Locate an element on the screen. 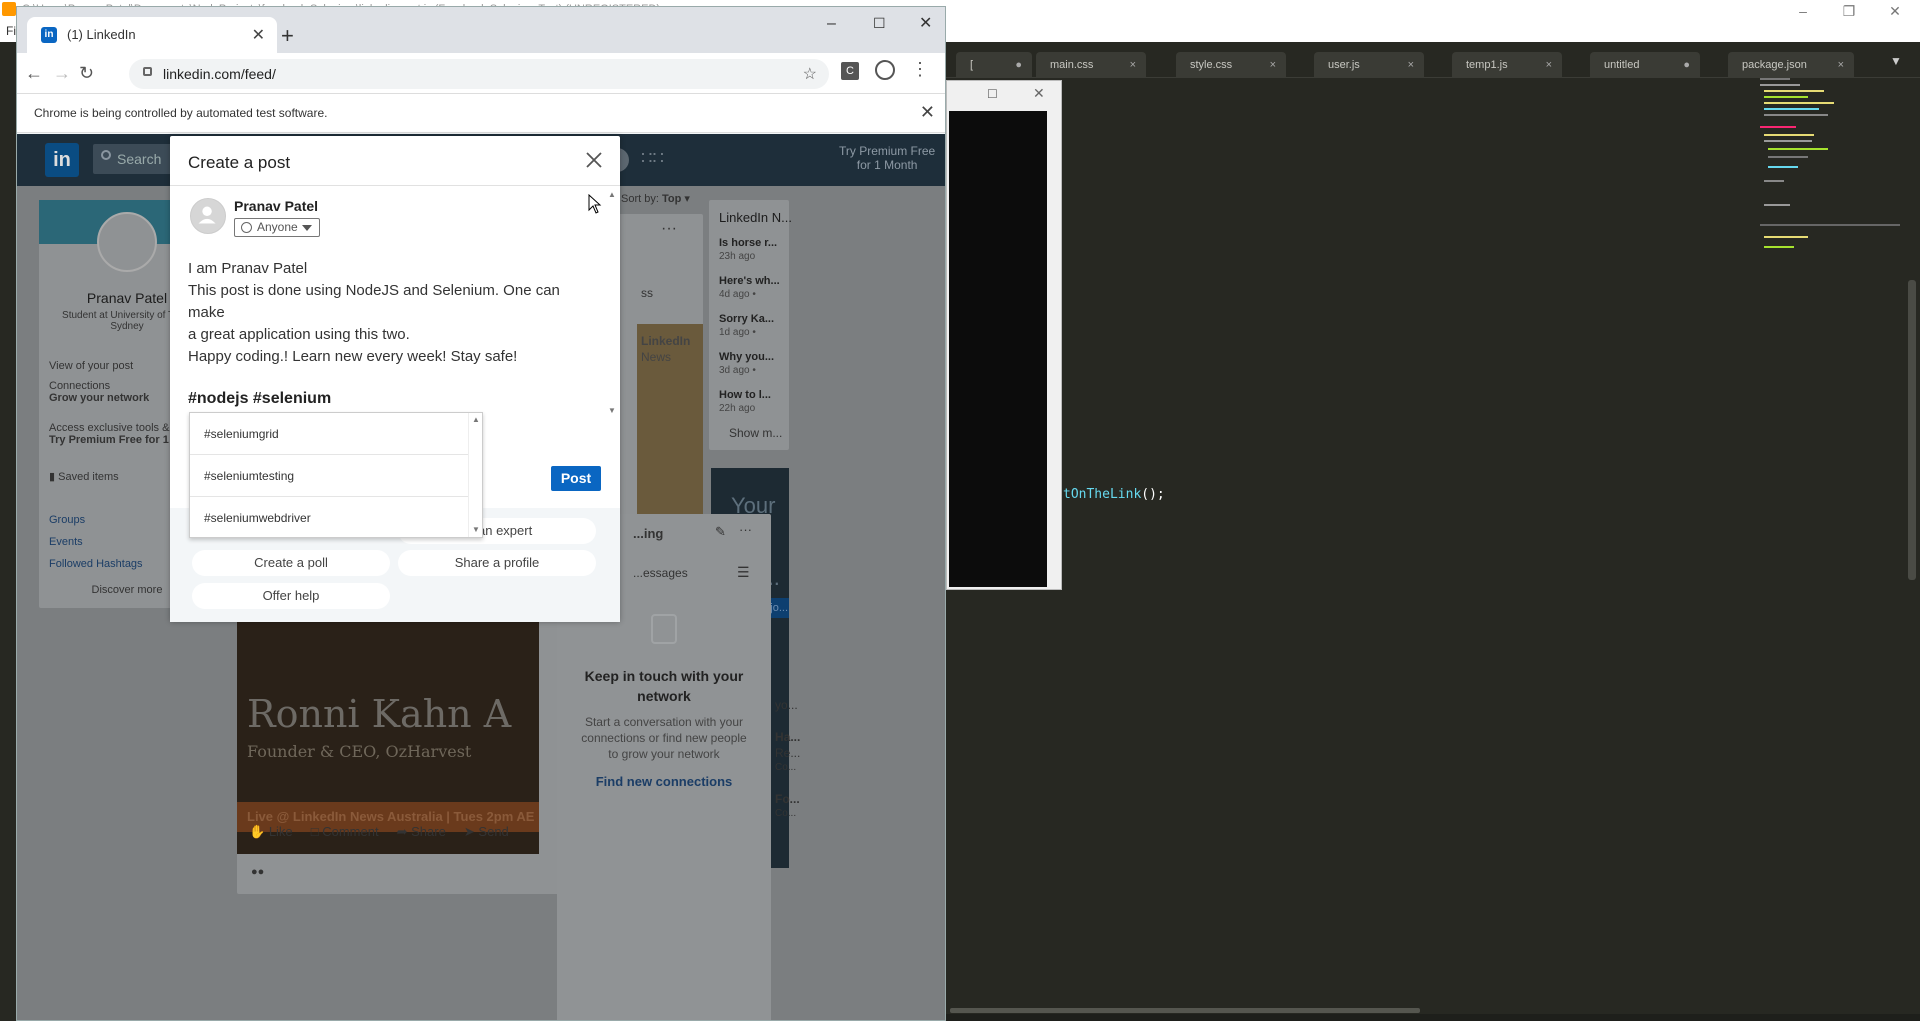  events-link: Events is located at coordinates (66, 542).